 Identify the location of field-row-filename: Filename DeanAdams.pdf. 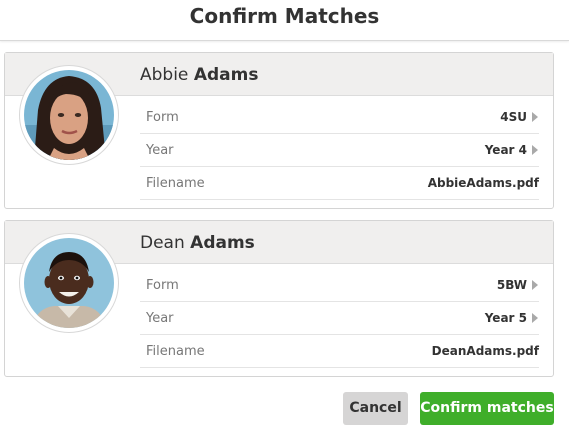
(339, 351).